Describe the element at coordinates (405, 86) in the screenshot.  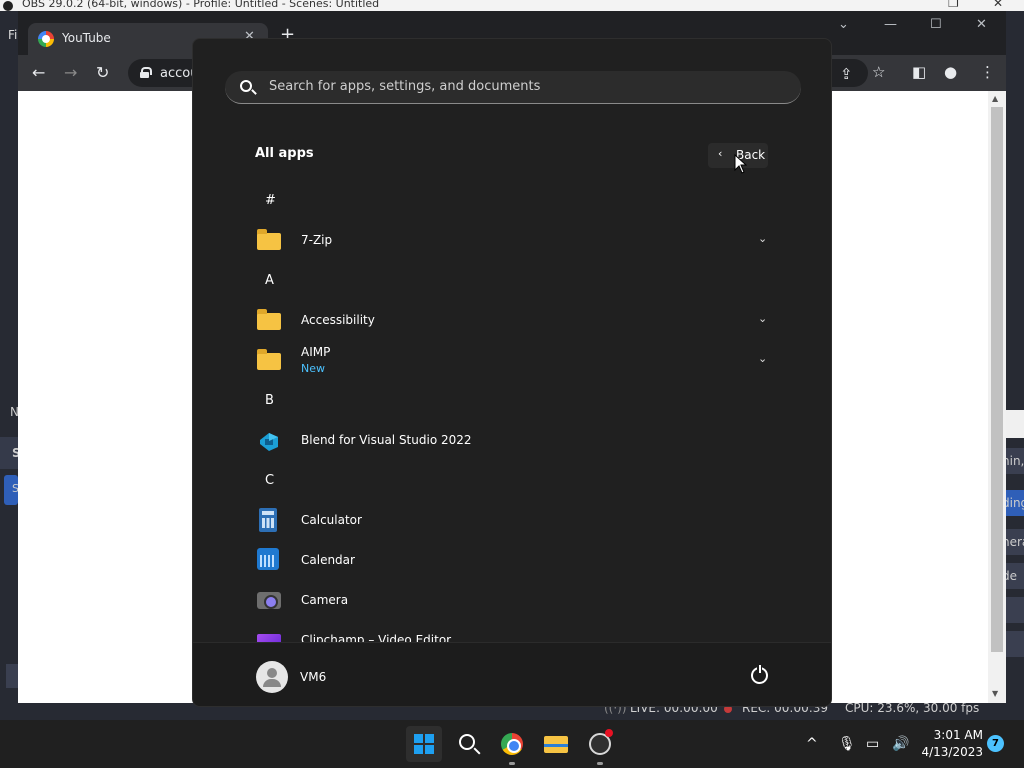
I see `search-placeholder: Search for apps, settings, and documents` at that location.